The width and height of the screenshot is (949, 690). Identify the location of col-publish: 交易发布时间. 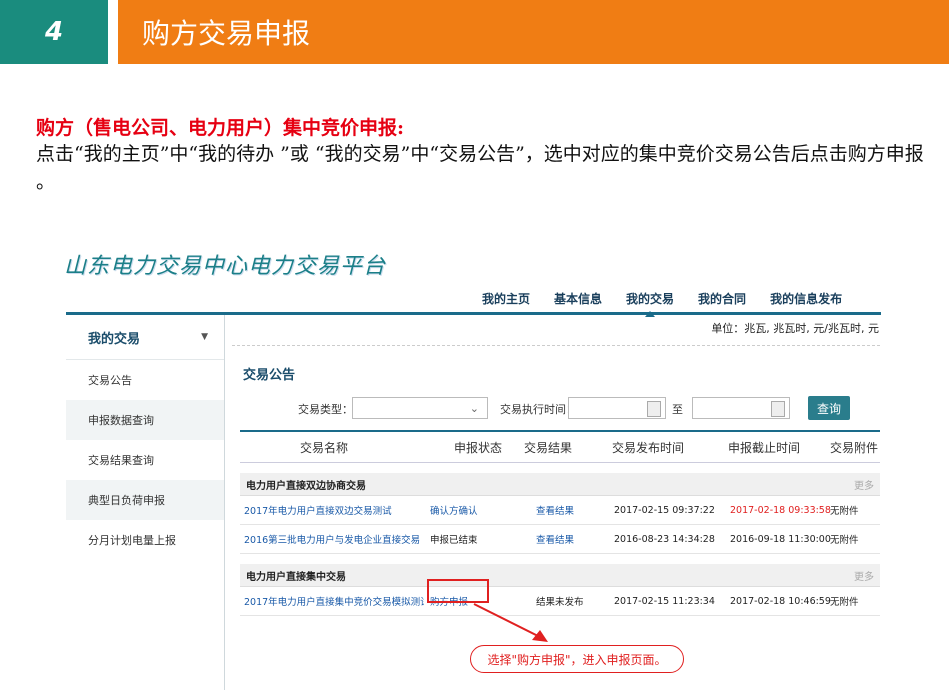
(648, 447).